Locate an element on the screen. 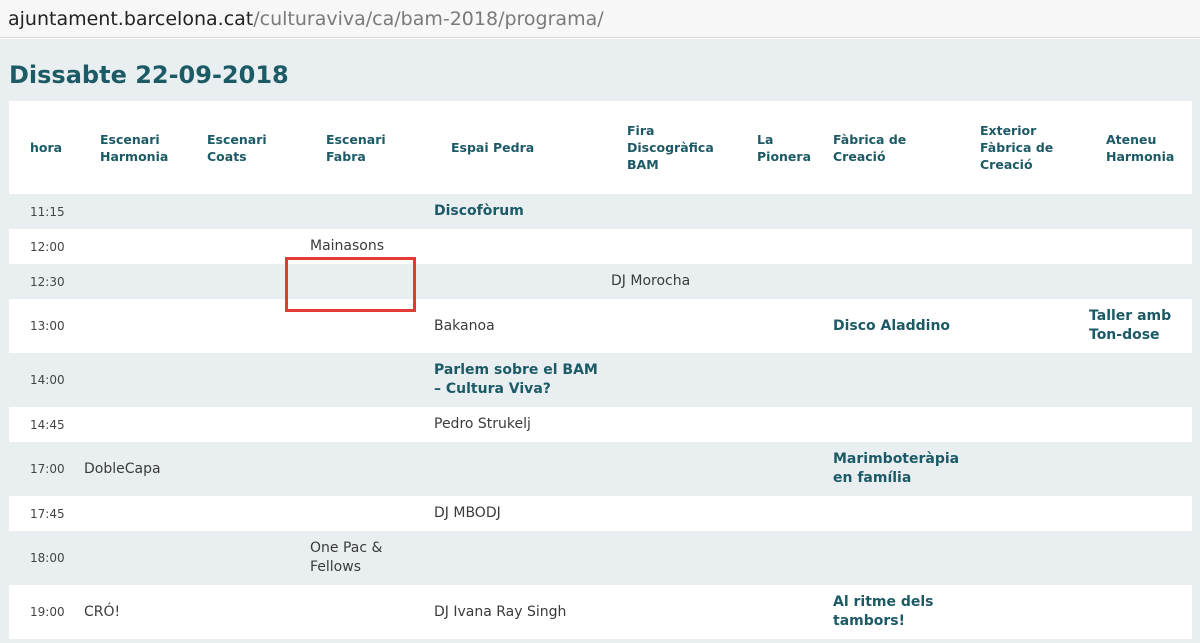 The width and height of the screenshot is (1200, 643). time-cell: 11:15 is located at coordinates (47, 211).